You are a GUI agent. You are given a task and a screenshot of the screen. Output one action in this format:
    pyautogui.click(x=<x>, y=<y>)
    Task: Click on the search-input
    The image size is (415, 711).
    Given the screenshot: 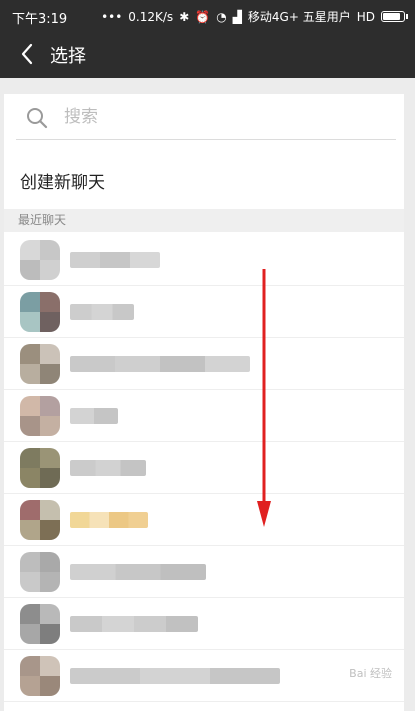 What is the action you would take?
    pyautogui.click(x=214, y=117)
    